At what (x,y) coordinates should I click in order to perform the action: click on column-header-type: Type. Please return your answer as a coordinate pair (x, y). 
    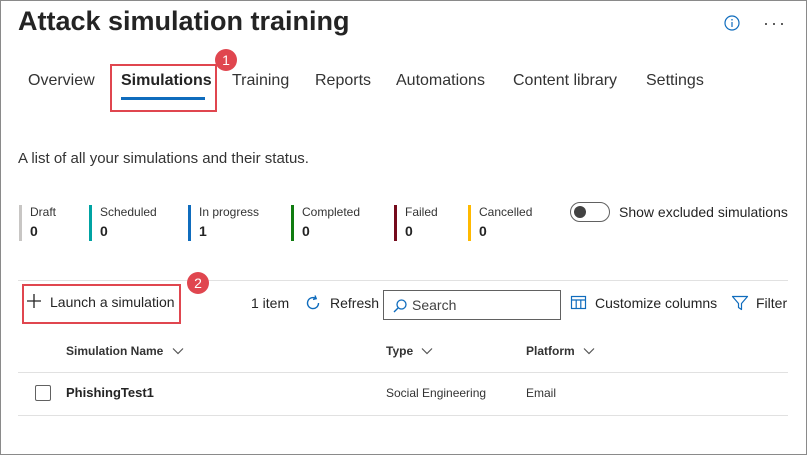
    Looking at the image, I should click on (409, 351).